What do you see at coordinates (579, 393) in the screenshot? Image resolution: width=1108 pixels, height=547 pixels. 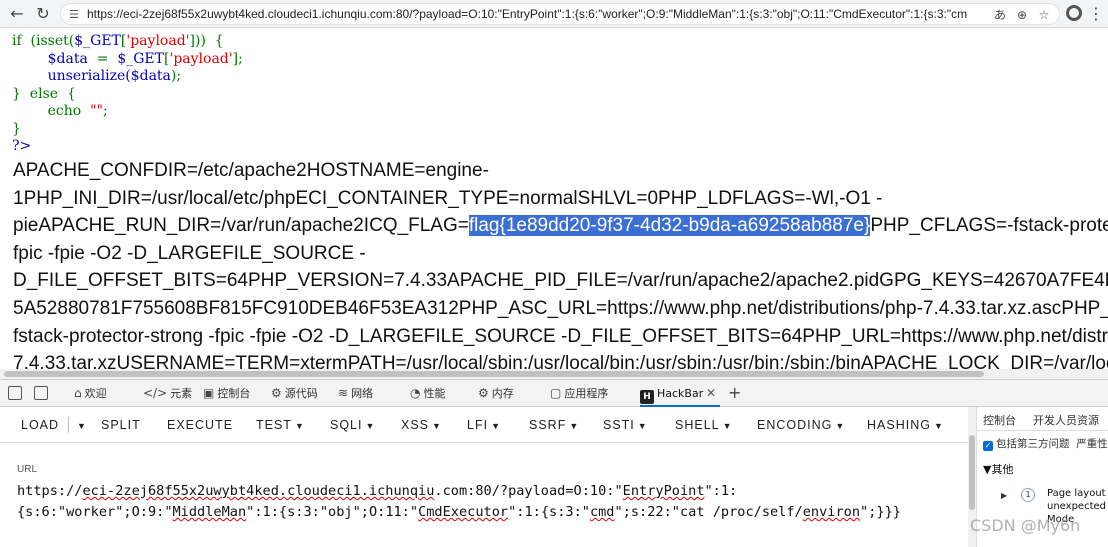 I see `tab-application: ▢ 应用程序` at bounding box center [579, 393].